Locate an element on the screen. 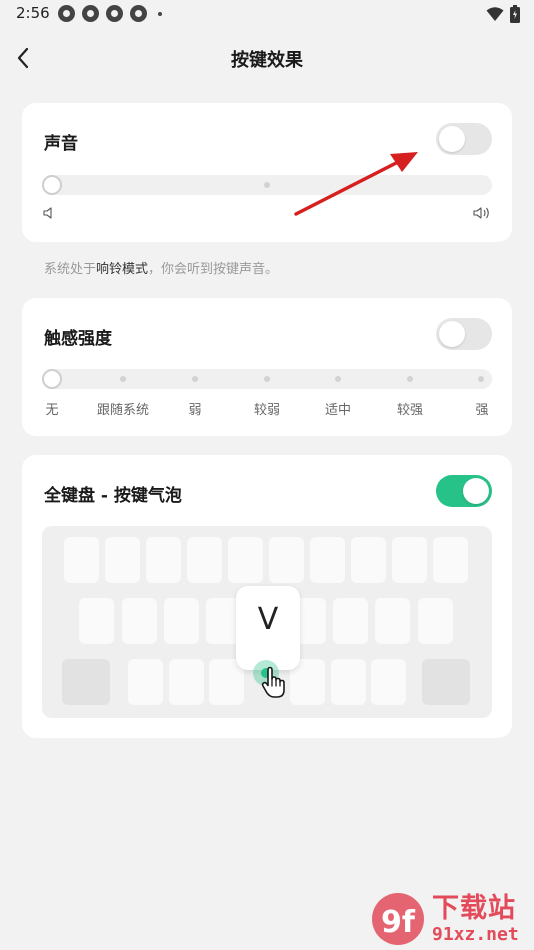  haptic-toggle is located at coordinates (464, 334).